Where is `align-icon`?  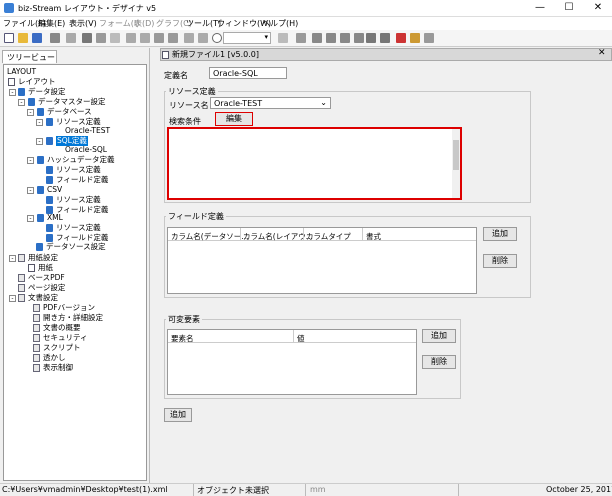 align-icon is located at coordinates (189, 38).